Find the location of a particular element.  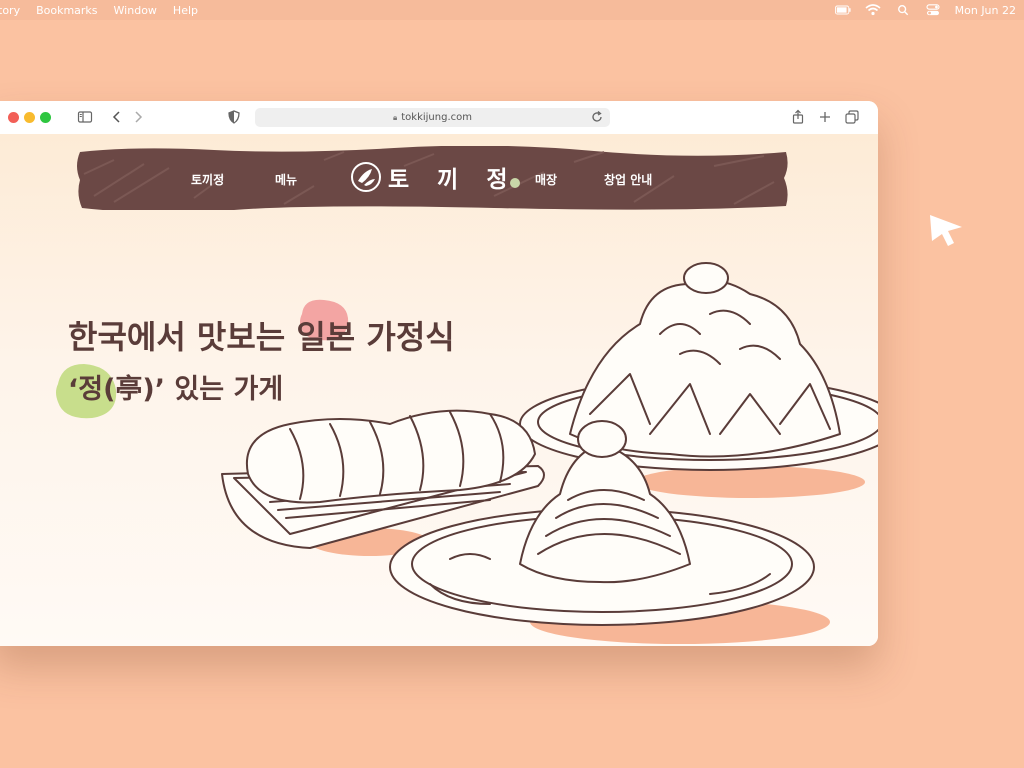

minimize-window-button is located at coordinates (29, 117).